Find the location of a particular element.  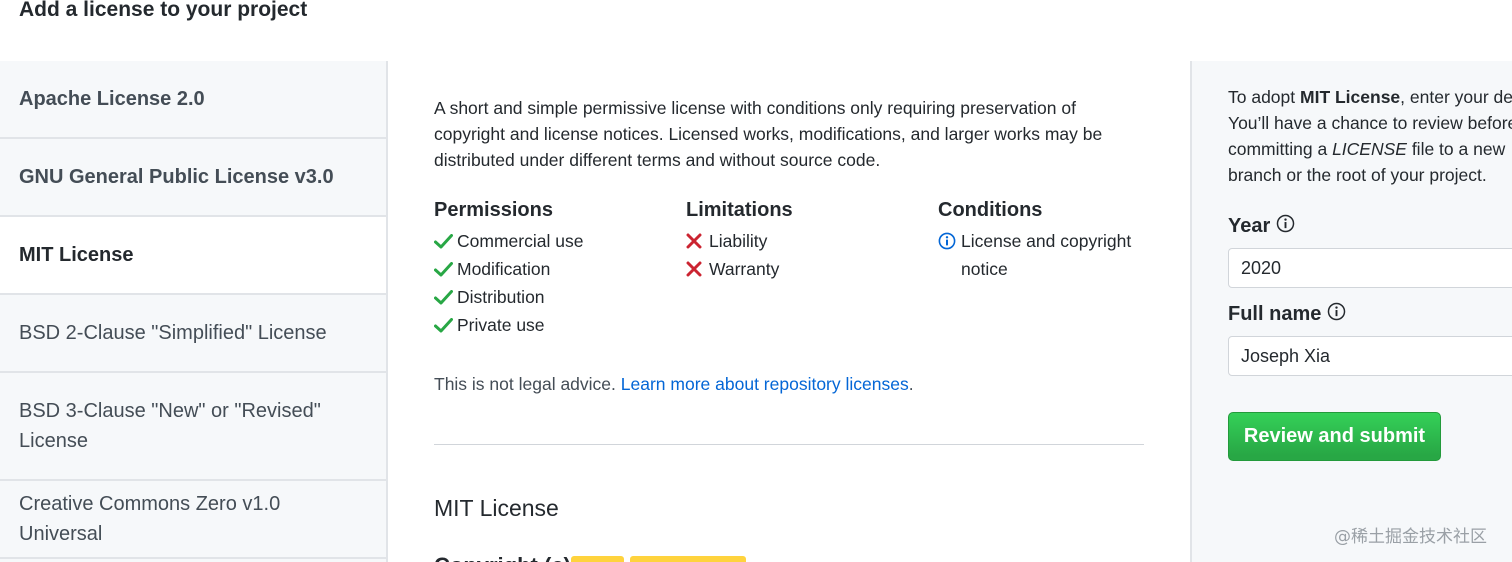

permission-item: Distribution is located at coordinates (554, 297).